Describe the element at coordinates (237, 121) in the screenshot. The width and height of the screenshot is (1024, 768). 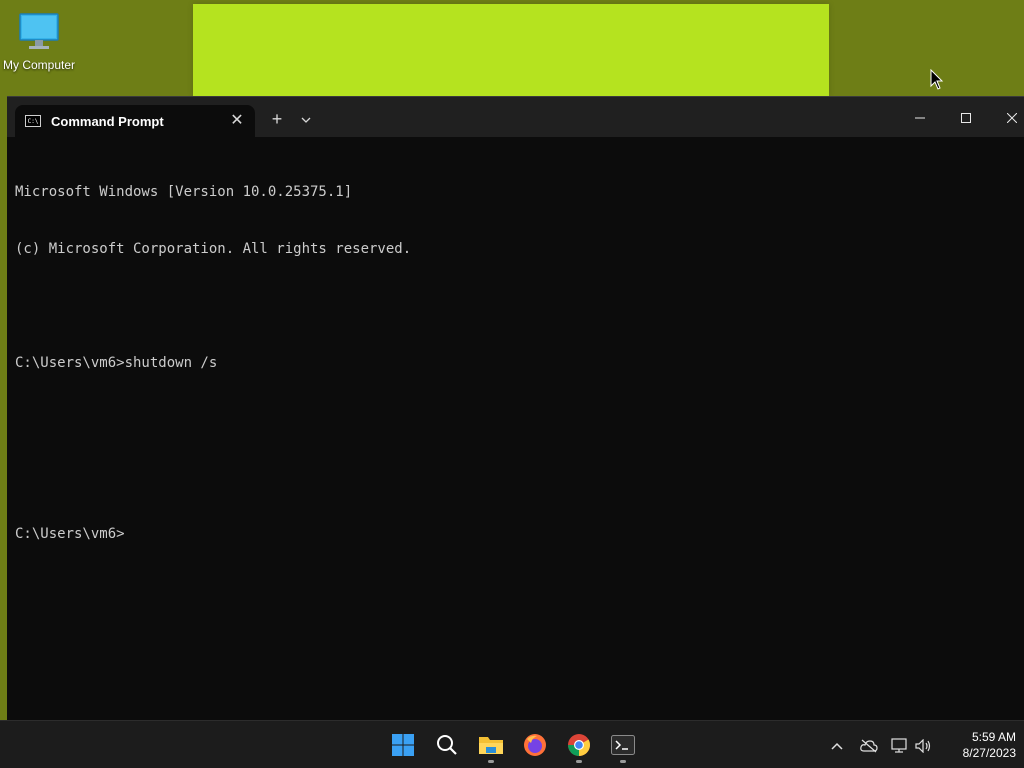
I see `close-tab-button: ✕` at that location.